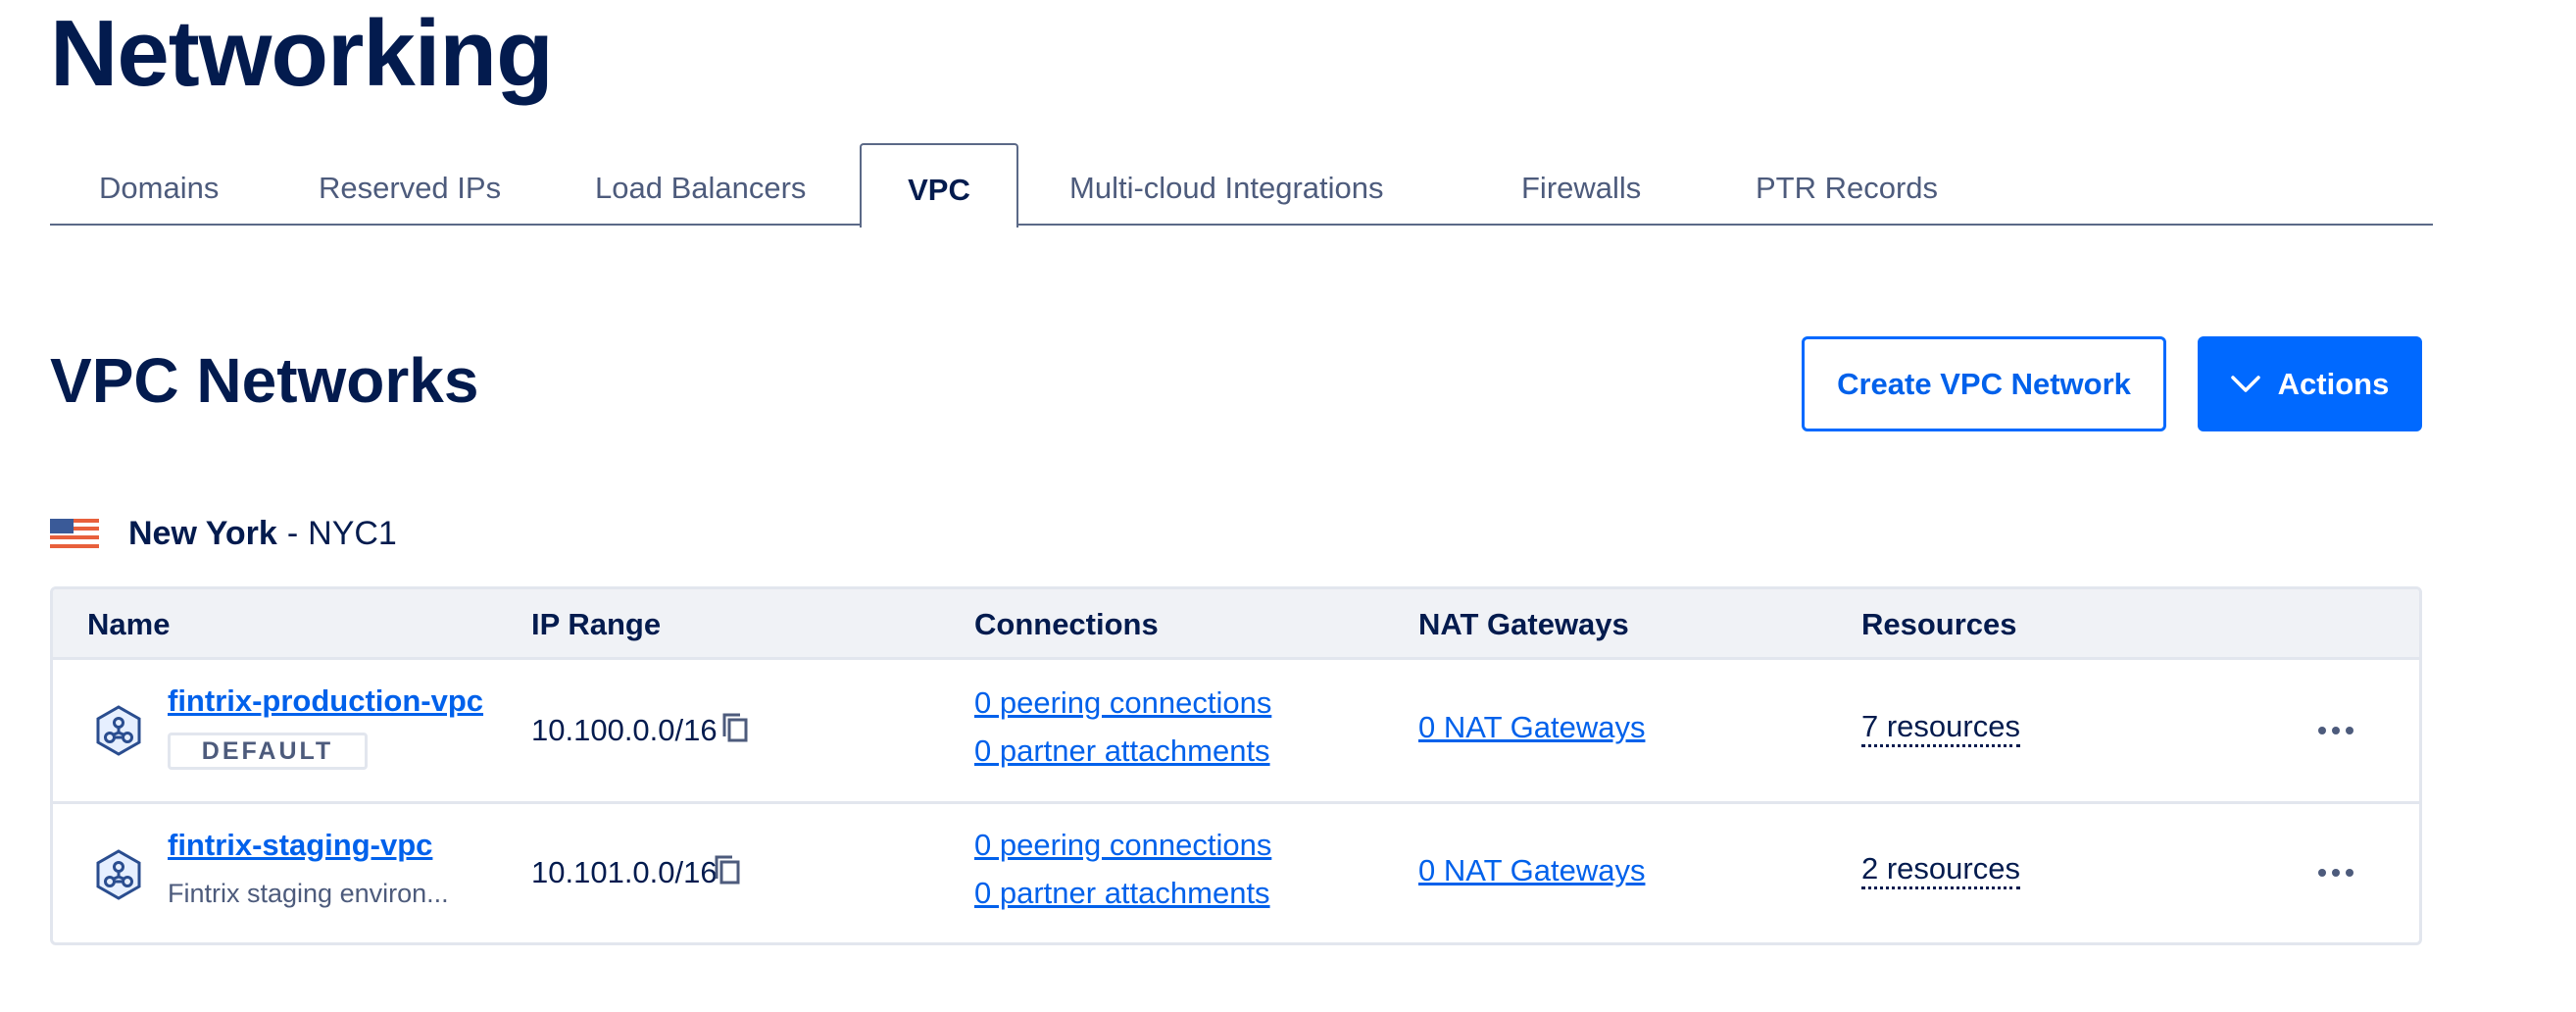 This screenshot has width=2576, height=1012. I want to click on tab-reserved-ips: Reserved IPs, so click(410, 185).